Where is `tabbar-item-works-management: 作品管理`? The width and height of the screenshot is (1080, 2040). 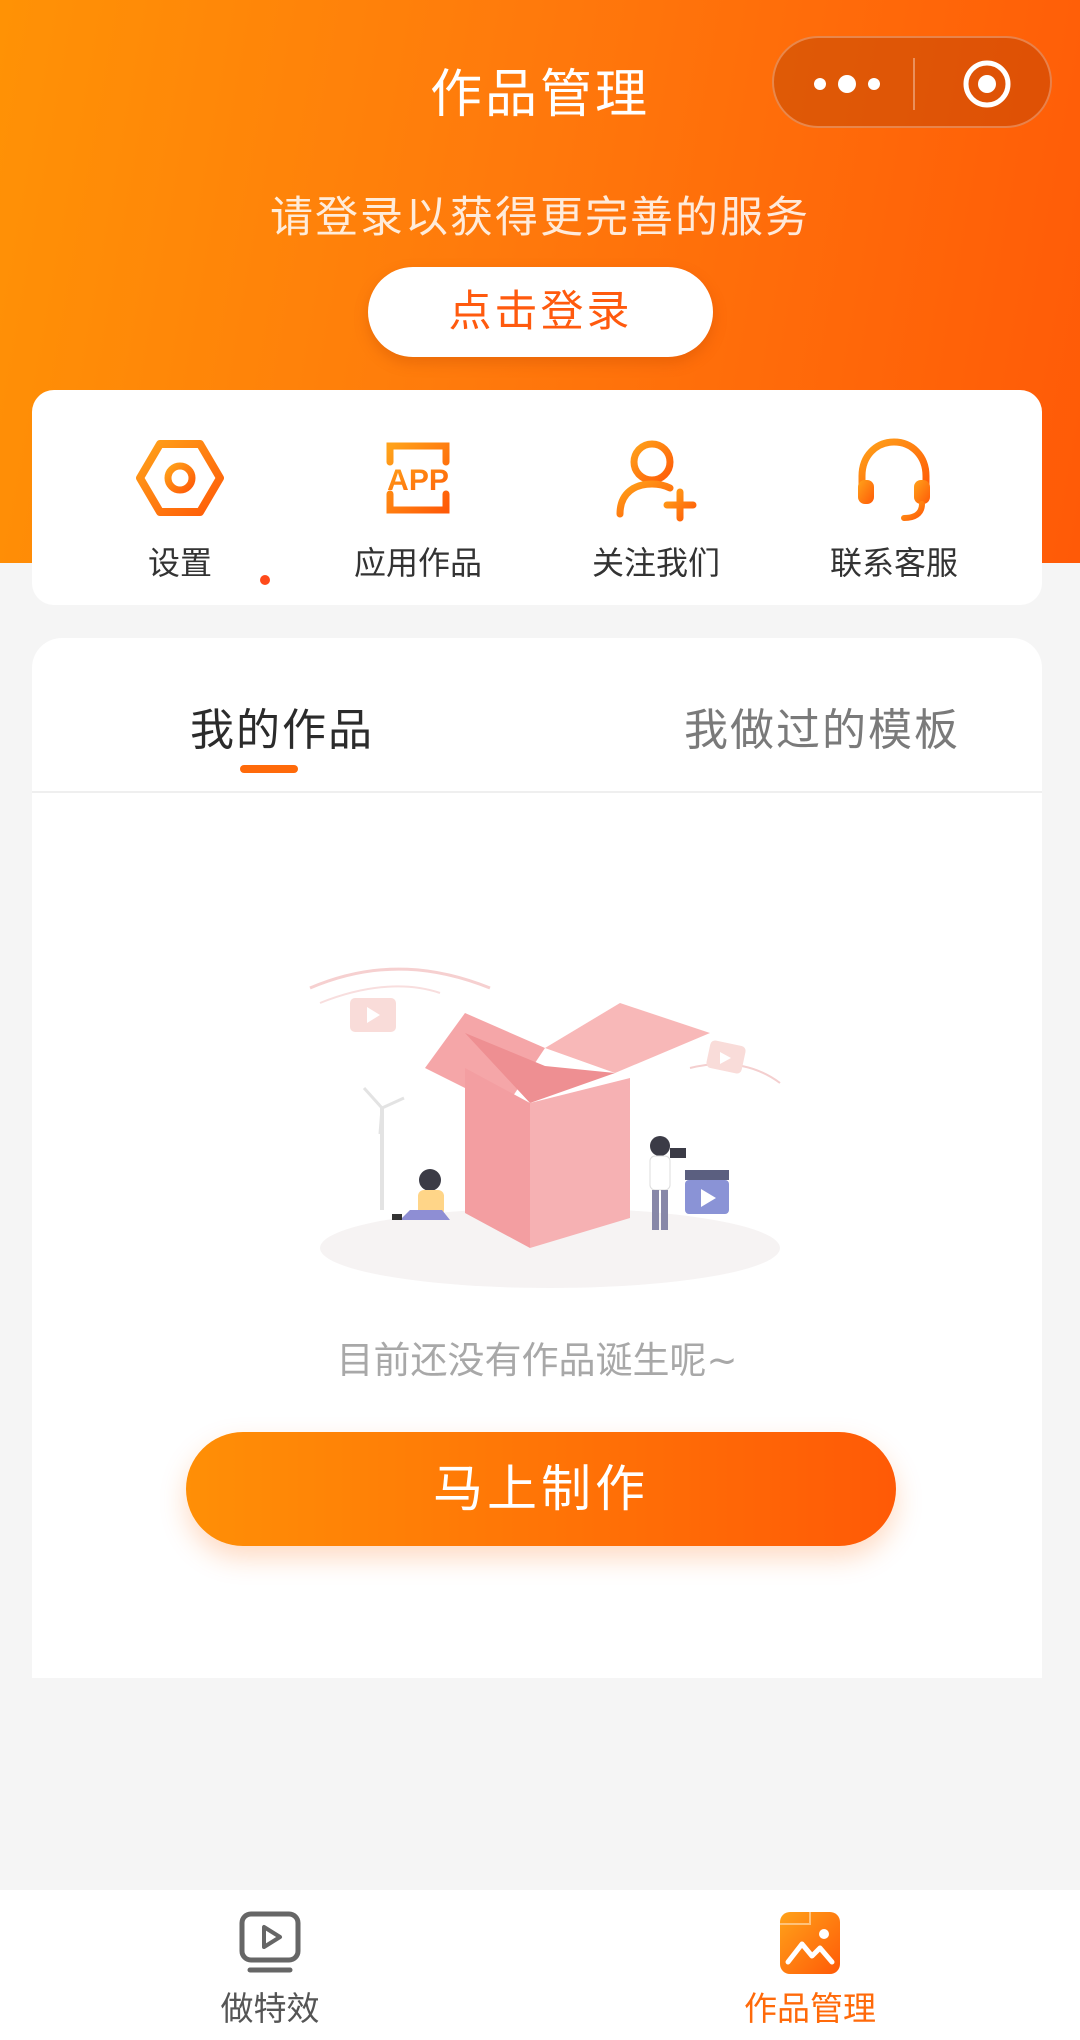 tabbar-item-works-management: 作品管理 is located at coordinates (810, 1970).